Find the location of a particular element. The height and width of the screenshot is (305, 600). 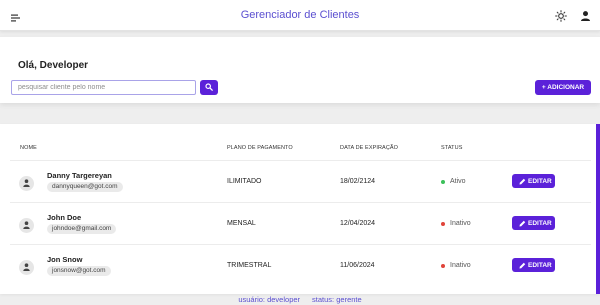

client-email: jonsnow@got.com is located at coordinates (79, 271).